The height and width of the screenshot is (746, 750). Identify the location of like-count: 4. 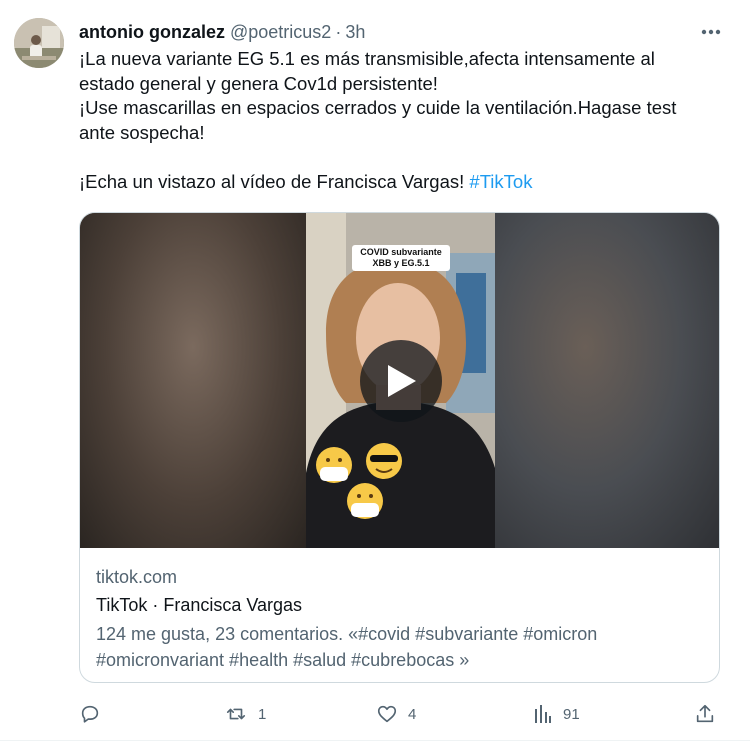
(412, 714).